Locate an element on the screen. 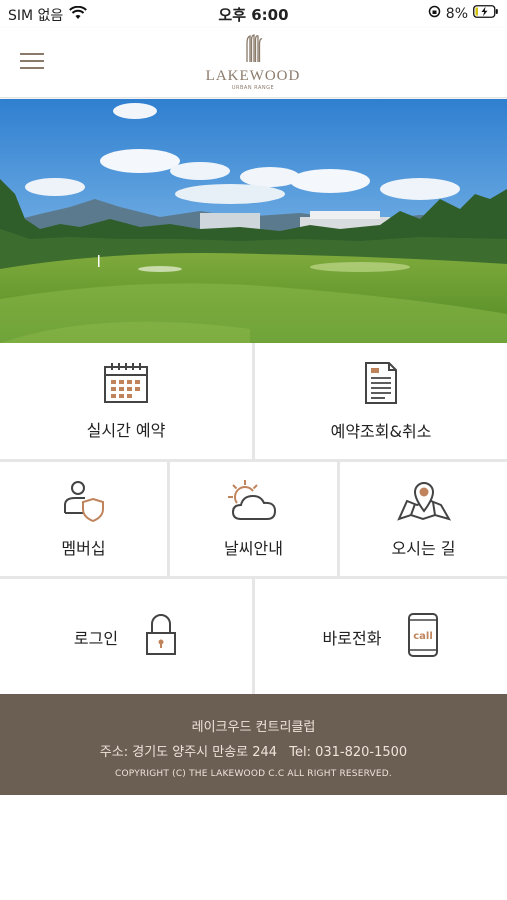 This screenshot has width=507, height=900. lock-icon is located at coordinates (161, 637).